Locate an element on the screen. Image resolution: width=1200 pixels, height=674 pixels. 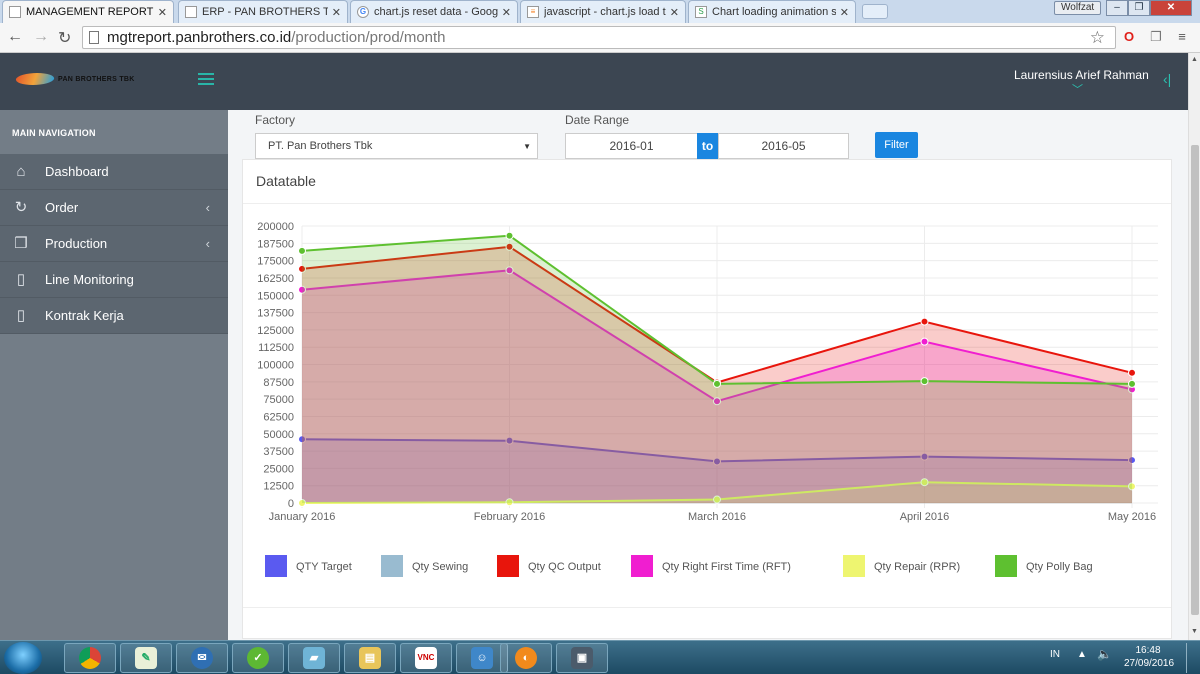
profile-button: Wolfzat is located at coordinates (1078, 8).